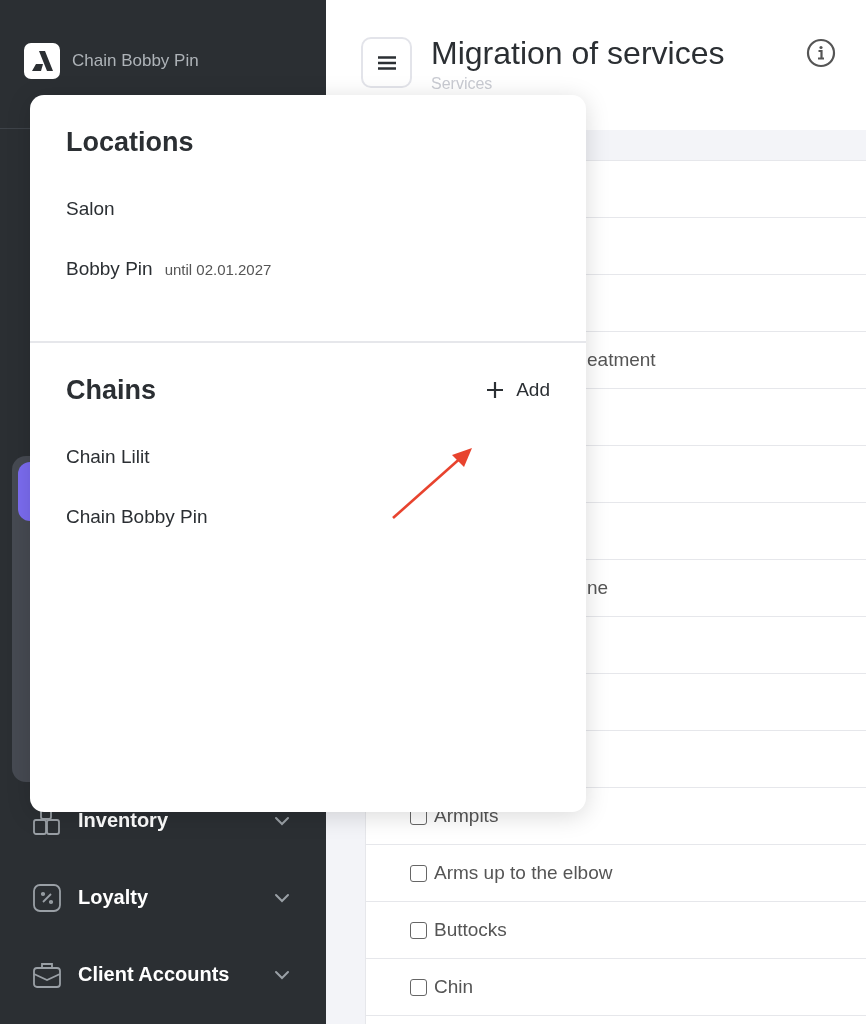  I want to click on menu-button, so click(386, 62).